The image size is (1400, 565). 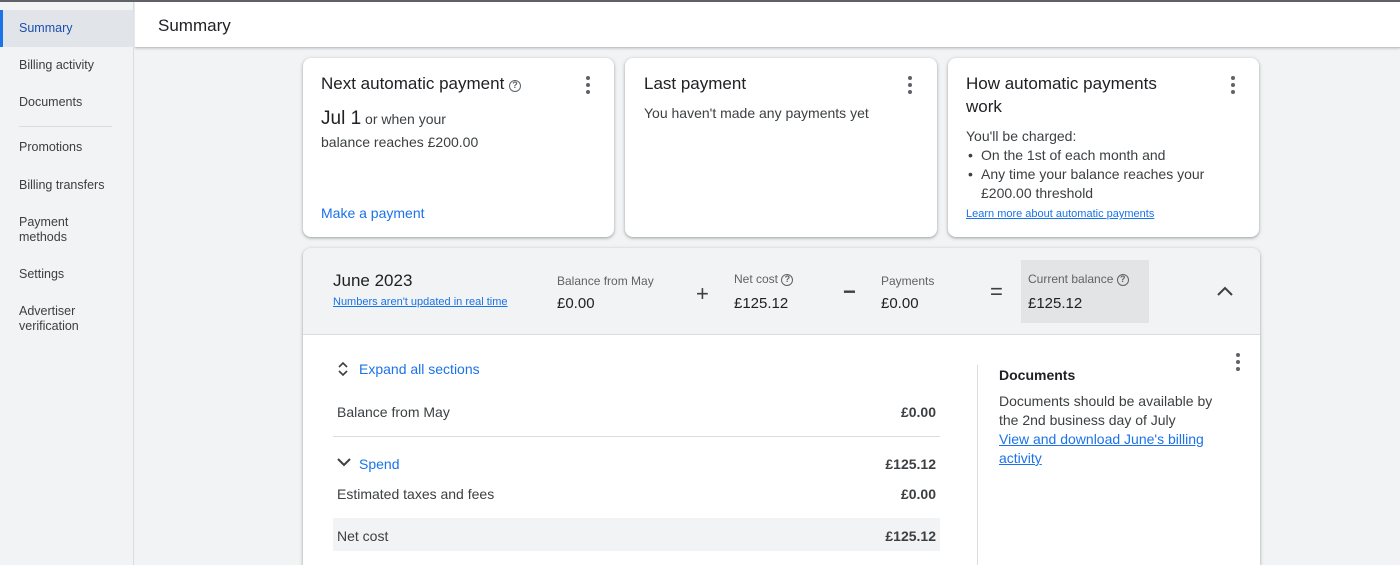 I want to click on net-cost-row: Net cost £125.12, so click(x=636, y=534).